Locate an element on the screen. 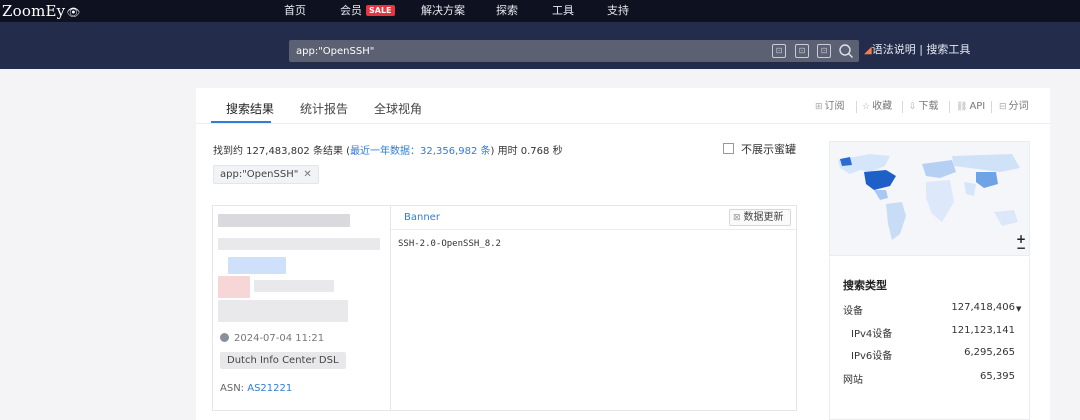 The height and width of the screenshot is (420, 1080). type-count: 121,123,141 is located at coordinates (983, 330).